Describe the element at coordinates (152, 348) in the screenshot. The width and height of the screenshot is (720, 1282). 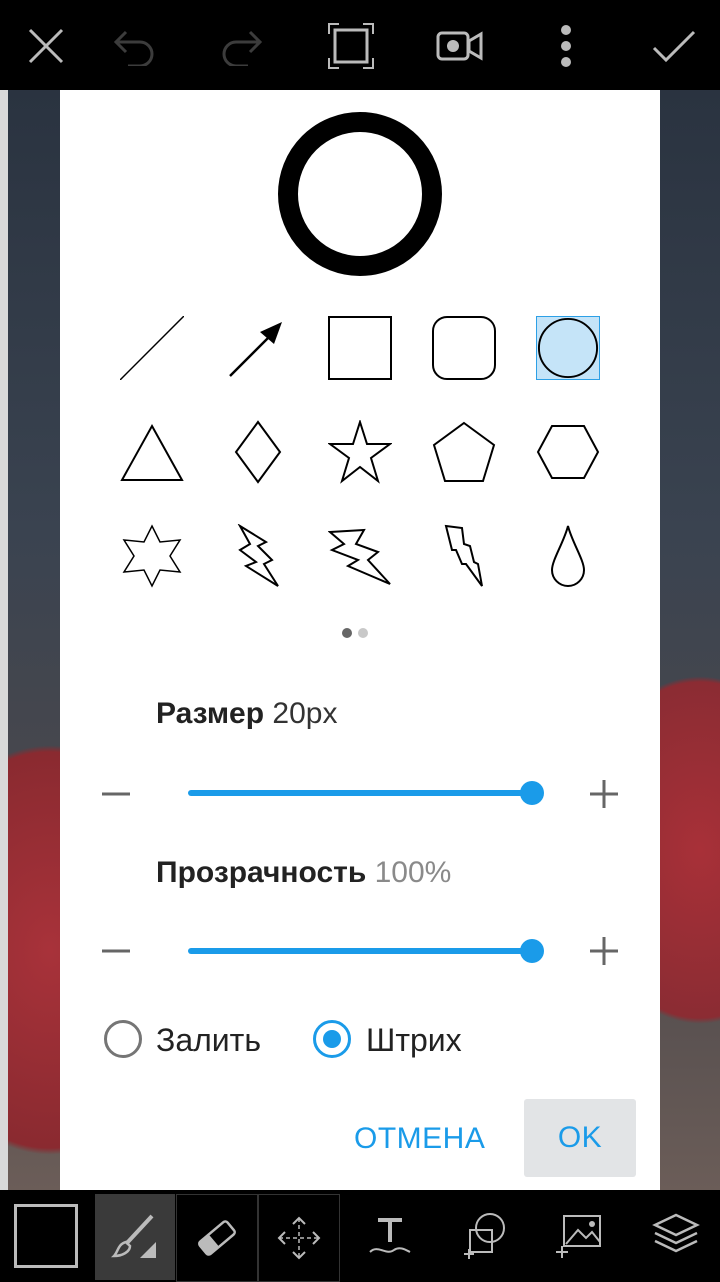
I see `shape-line` at that location.